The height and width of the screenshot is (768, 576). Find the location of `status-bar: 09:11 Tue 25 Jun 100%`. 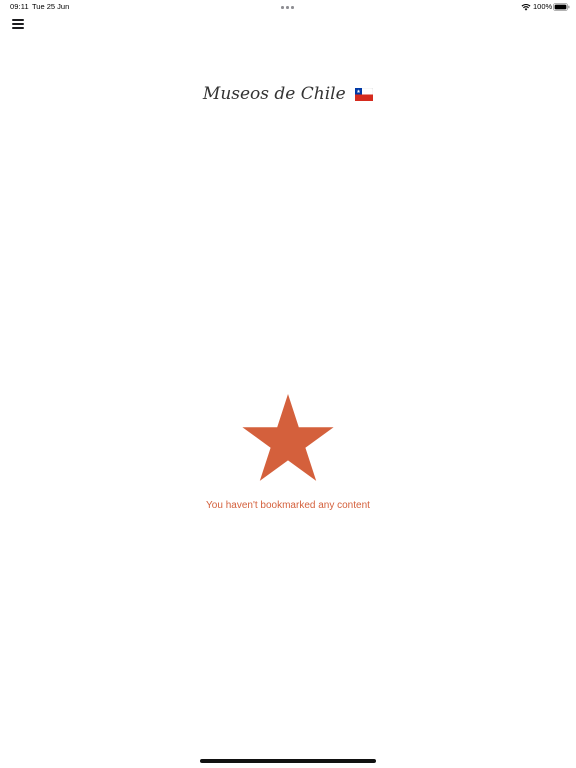

status-bar: 09:11 Tue 25 Jun 100% is located at coordinates (288, 7).